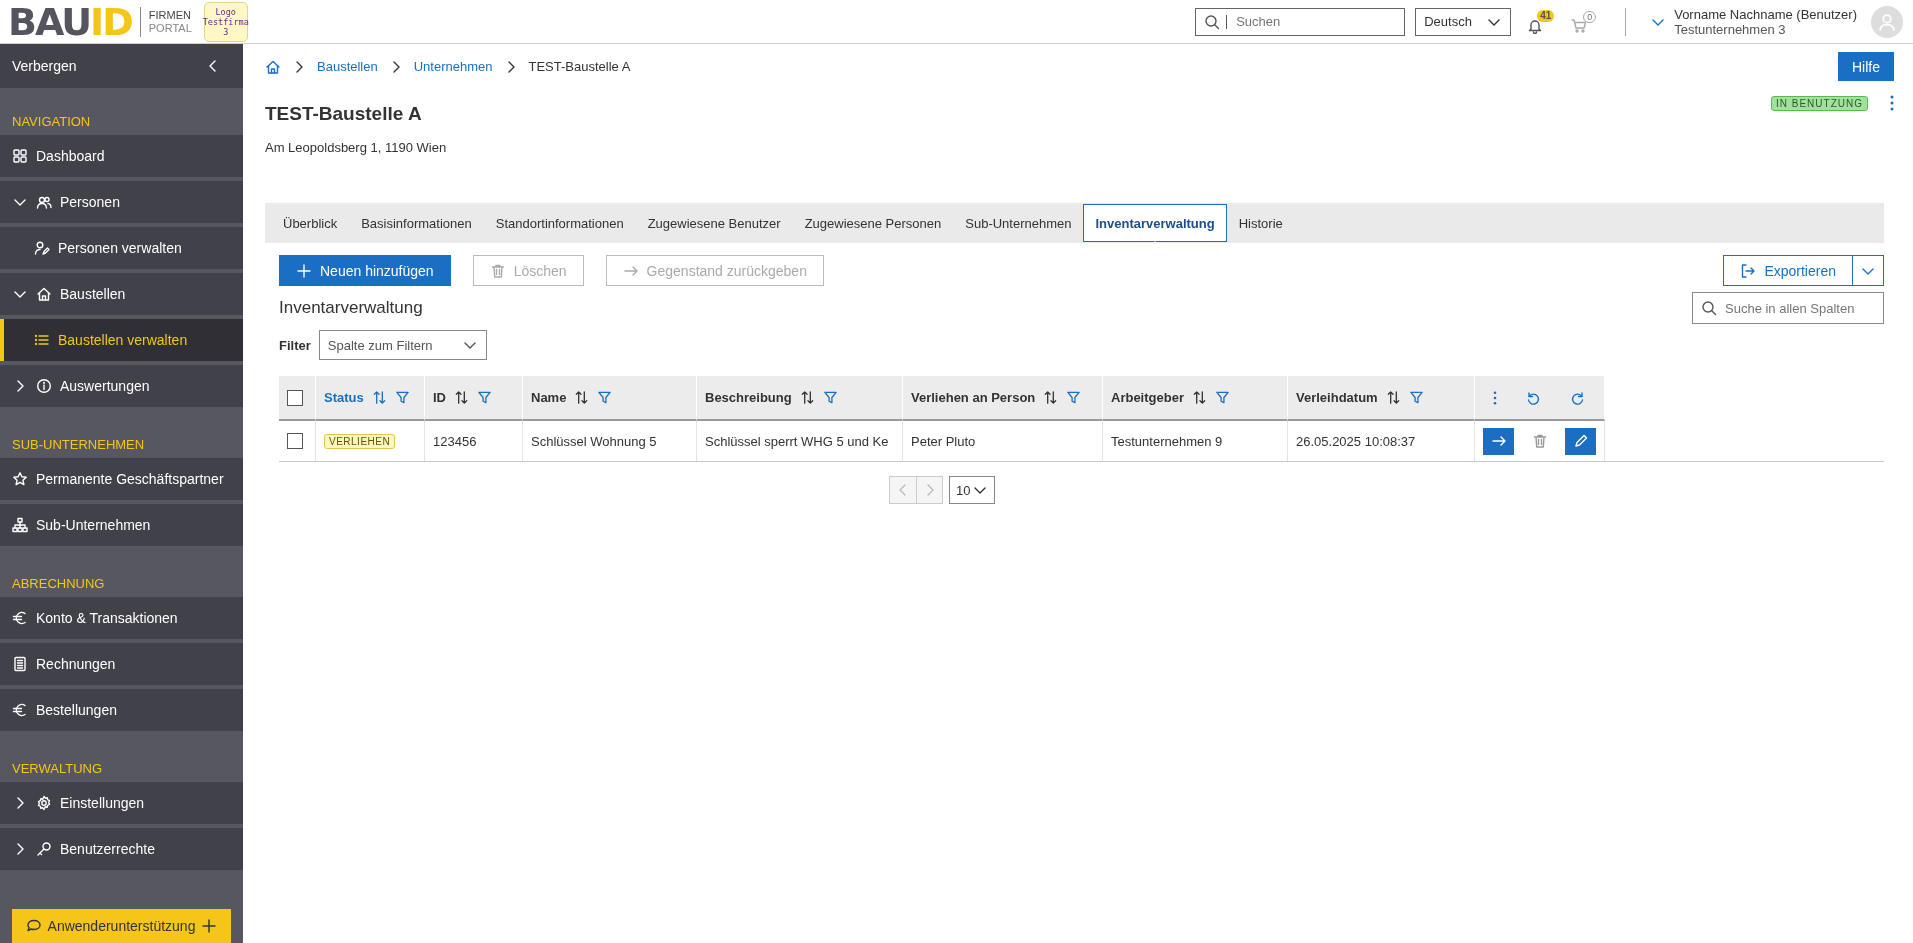 This screenshot has height=943, width=1913. What do you see at coordinates (121, 926) in the screenshot?
I see `support-button: Anwenderunterstützung` at bounding box center [121, 926].